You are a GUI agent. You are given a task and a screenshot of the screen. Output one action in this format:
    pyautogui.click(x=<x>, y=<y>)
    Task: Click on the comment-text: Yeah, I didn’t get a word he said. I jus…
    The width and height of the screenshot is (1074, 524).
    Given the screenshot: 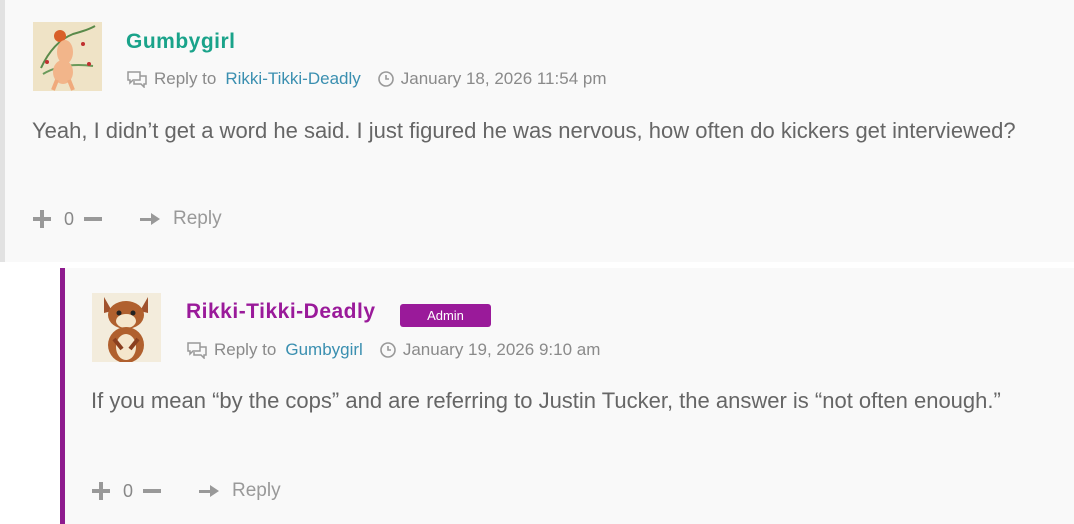 What is the action you would take?
    pyautogui.click(x=524, y=130)
    